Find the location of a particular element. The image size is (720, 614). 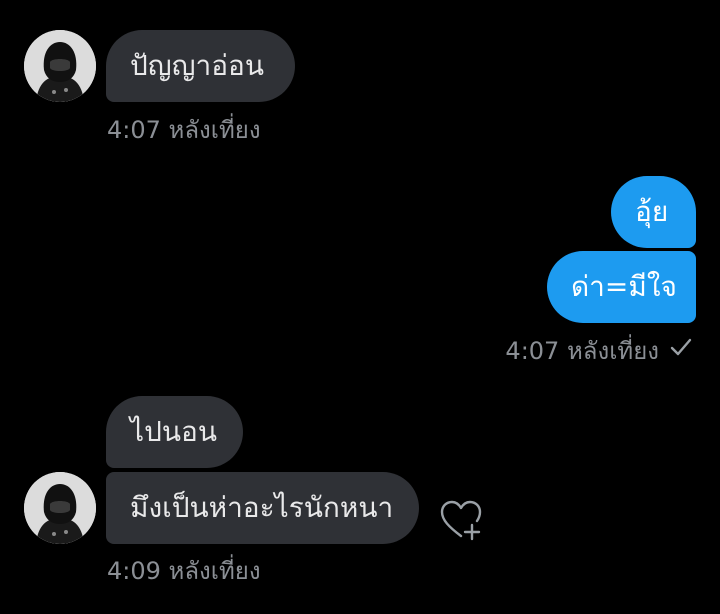

heart-plus-icon is located at coordinates (461, 520).